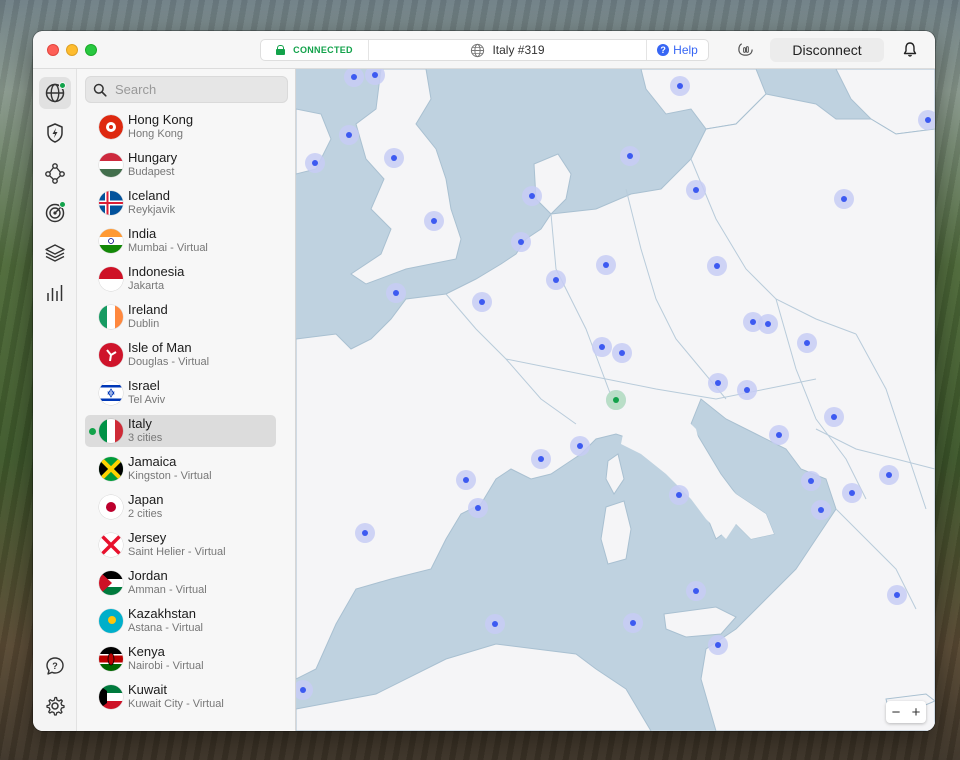 This screenshot has width=960, height=760. What do you see at coordinates (55, 666) in the screenshot?
I see `rail-item-support: ?` at bounding box center [55, 666].